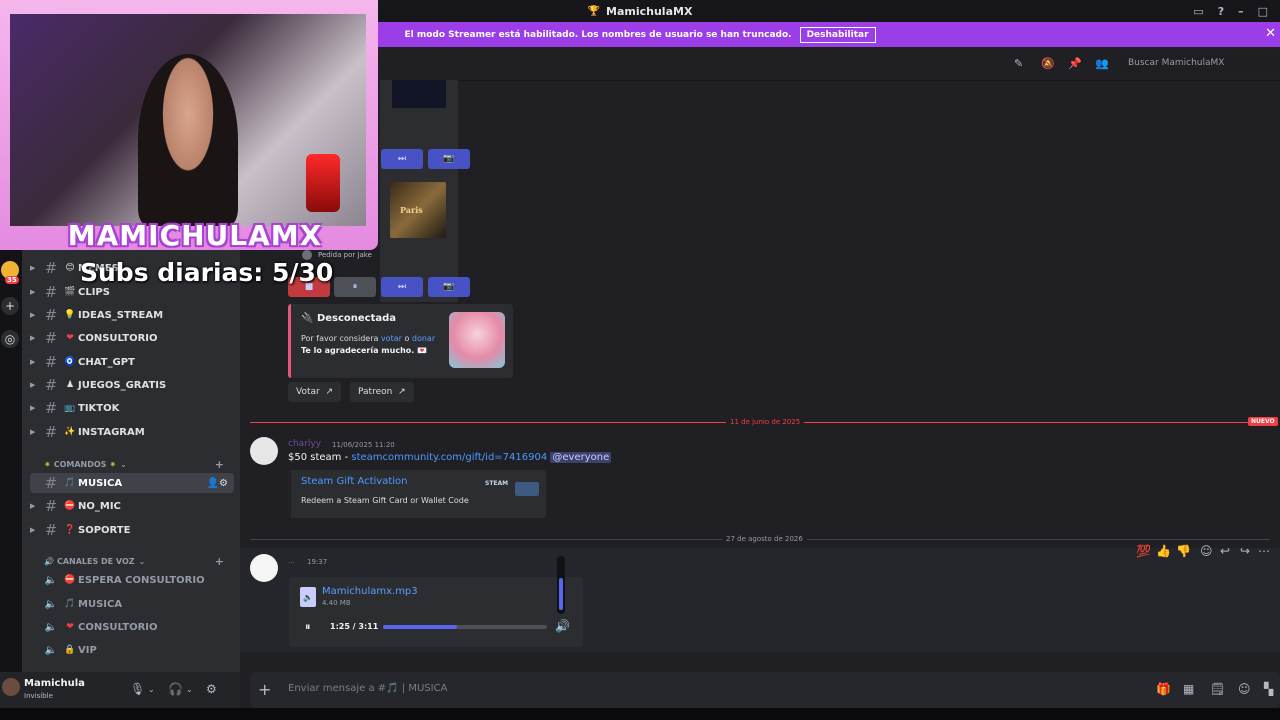 This screenshot has width=1280, height=720. Describe the element at coordinates (308, 627) in the screenshot. I see `pause-icon: ⏸` at that location.